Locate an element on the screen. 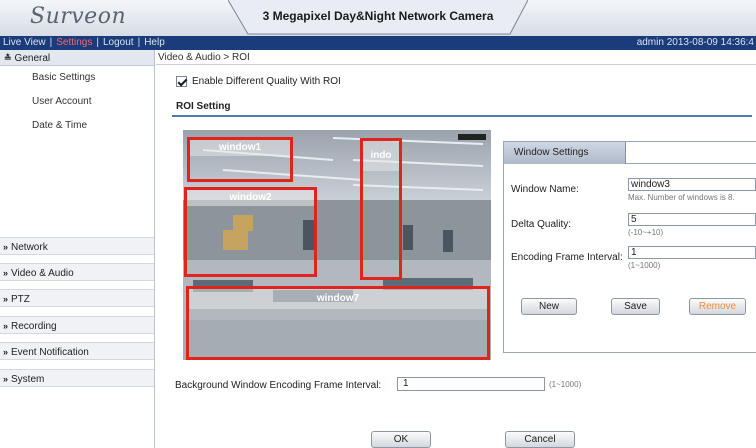 The image size is (756, 448). encoding-interval-label: Encoding Frame Interval: is located at coordinates (567, 257).